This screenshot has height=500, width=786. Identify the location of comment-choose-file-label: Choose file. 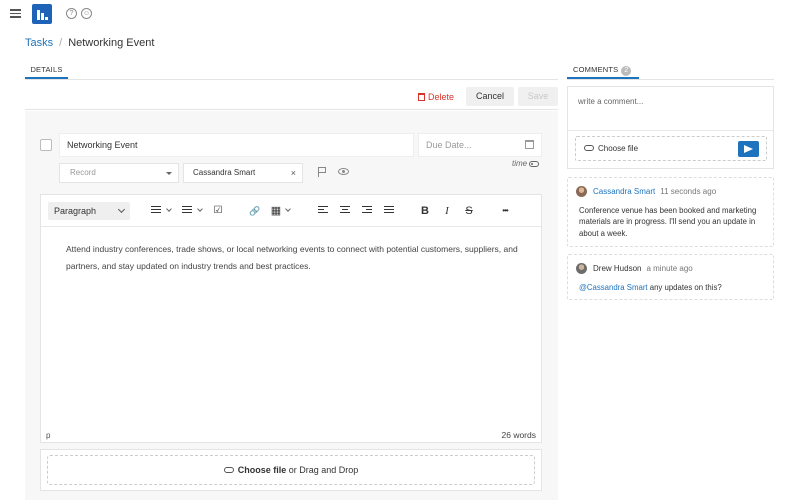
(618, 148).